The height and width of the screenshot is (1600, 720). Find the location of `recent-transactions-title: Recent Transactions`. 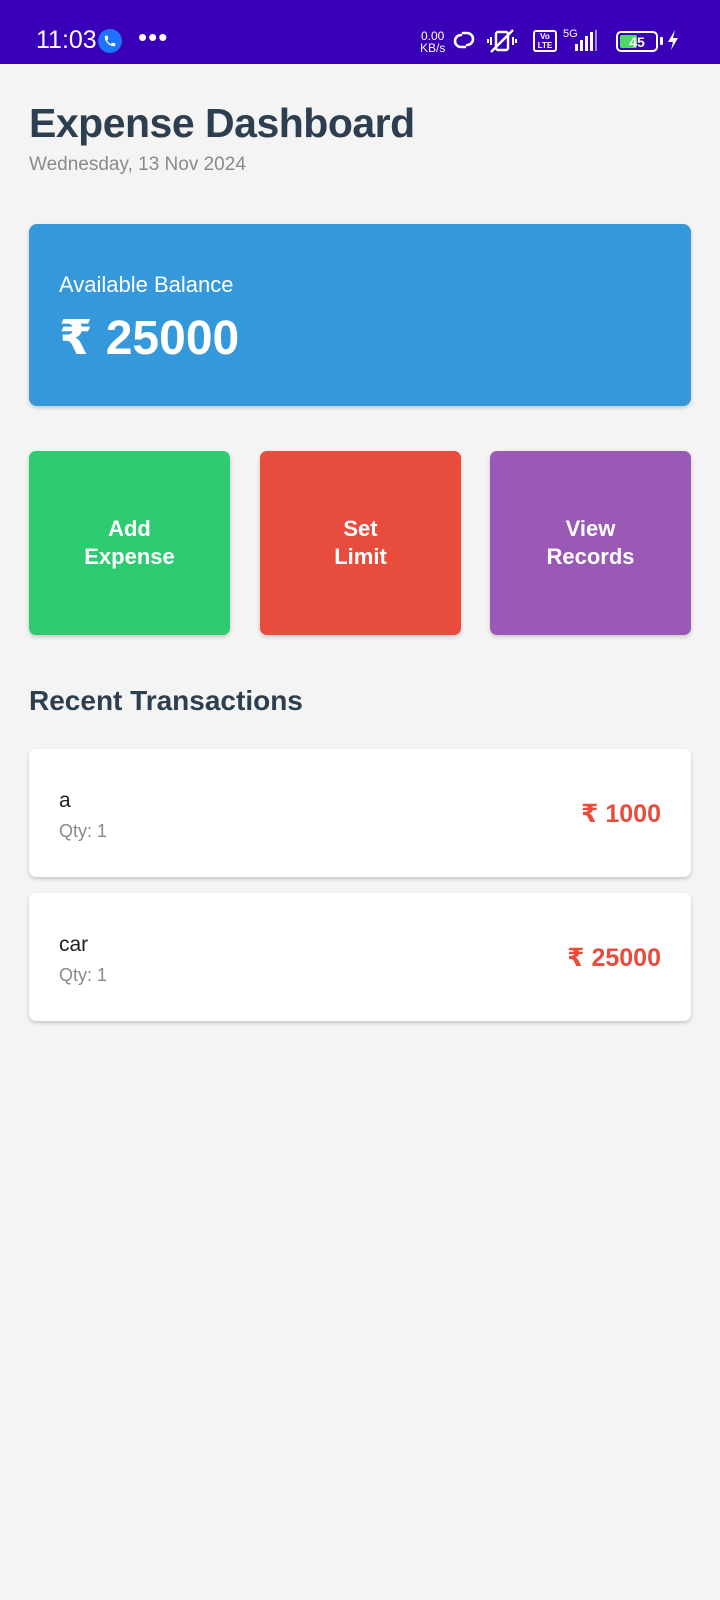

recent-transactions-title: Recent Transactions is located at coordinates (166, 700).